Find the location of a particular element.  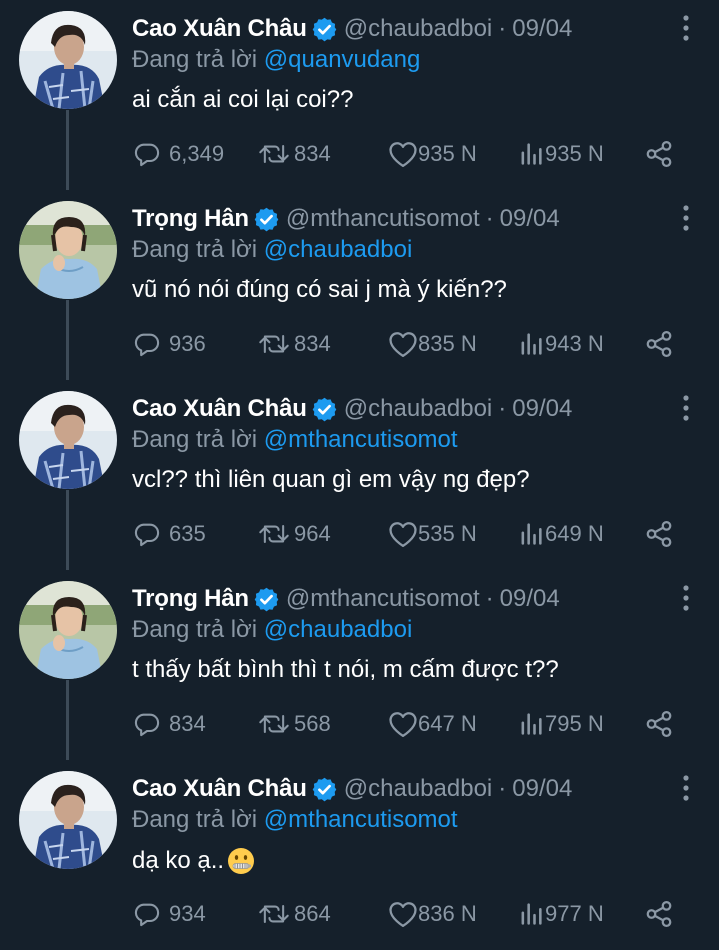

verified-badge-icon is located at coordinates (324, 789).